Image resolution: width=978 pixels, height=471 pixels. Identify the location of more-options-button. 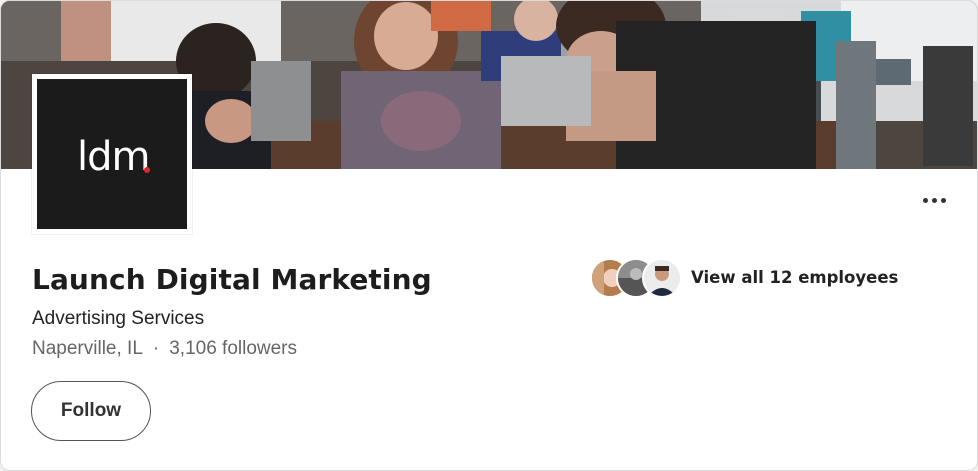
(934, 200).